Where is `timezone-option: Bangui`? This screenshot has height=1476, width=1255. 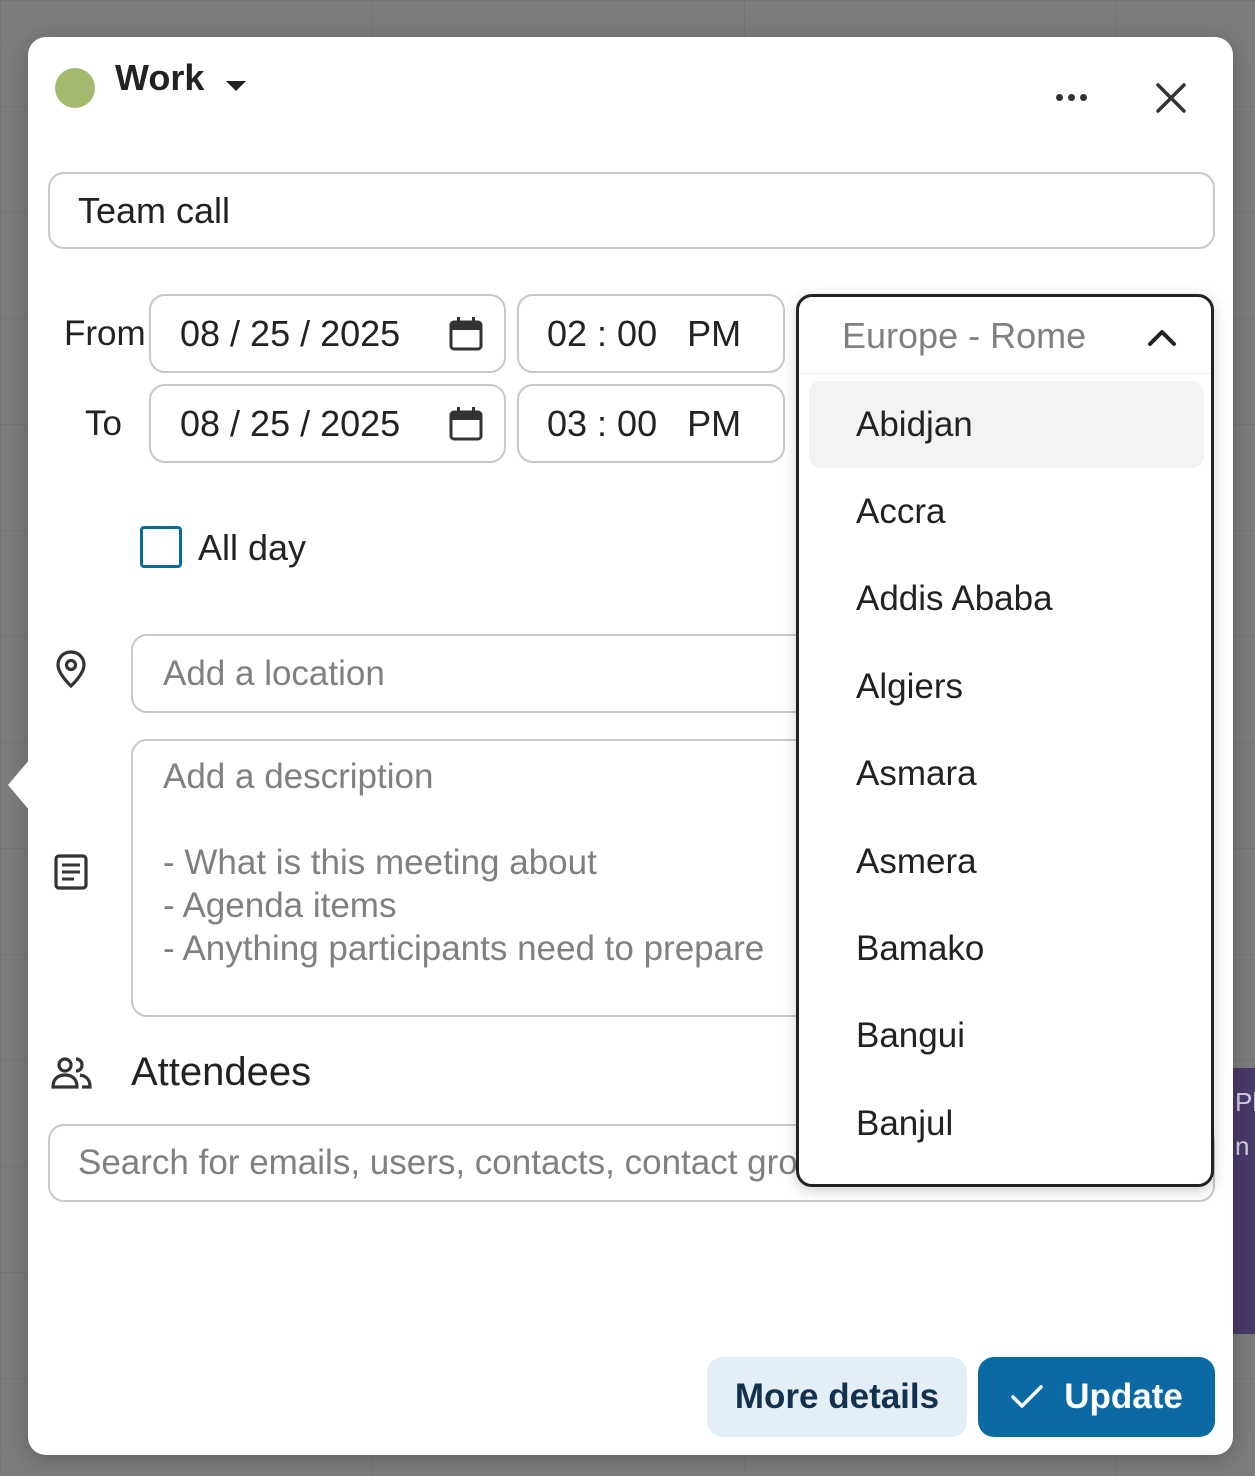
timezone-option: Bangui is located at coordinates (1006, 1035).